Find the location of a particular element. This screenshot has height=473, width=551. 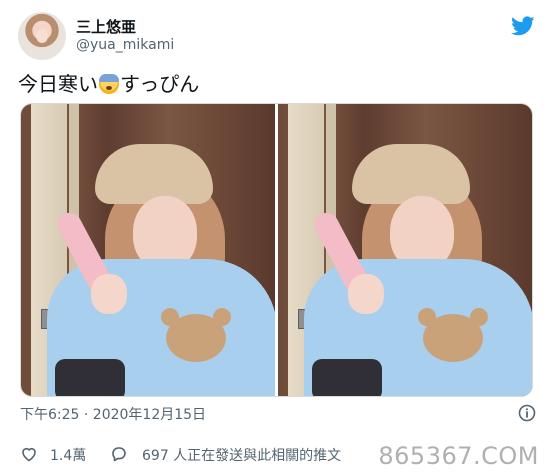

info-circle-icon is located at coordinates (527, 413).